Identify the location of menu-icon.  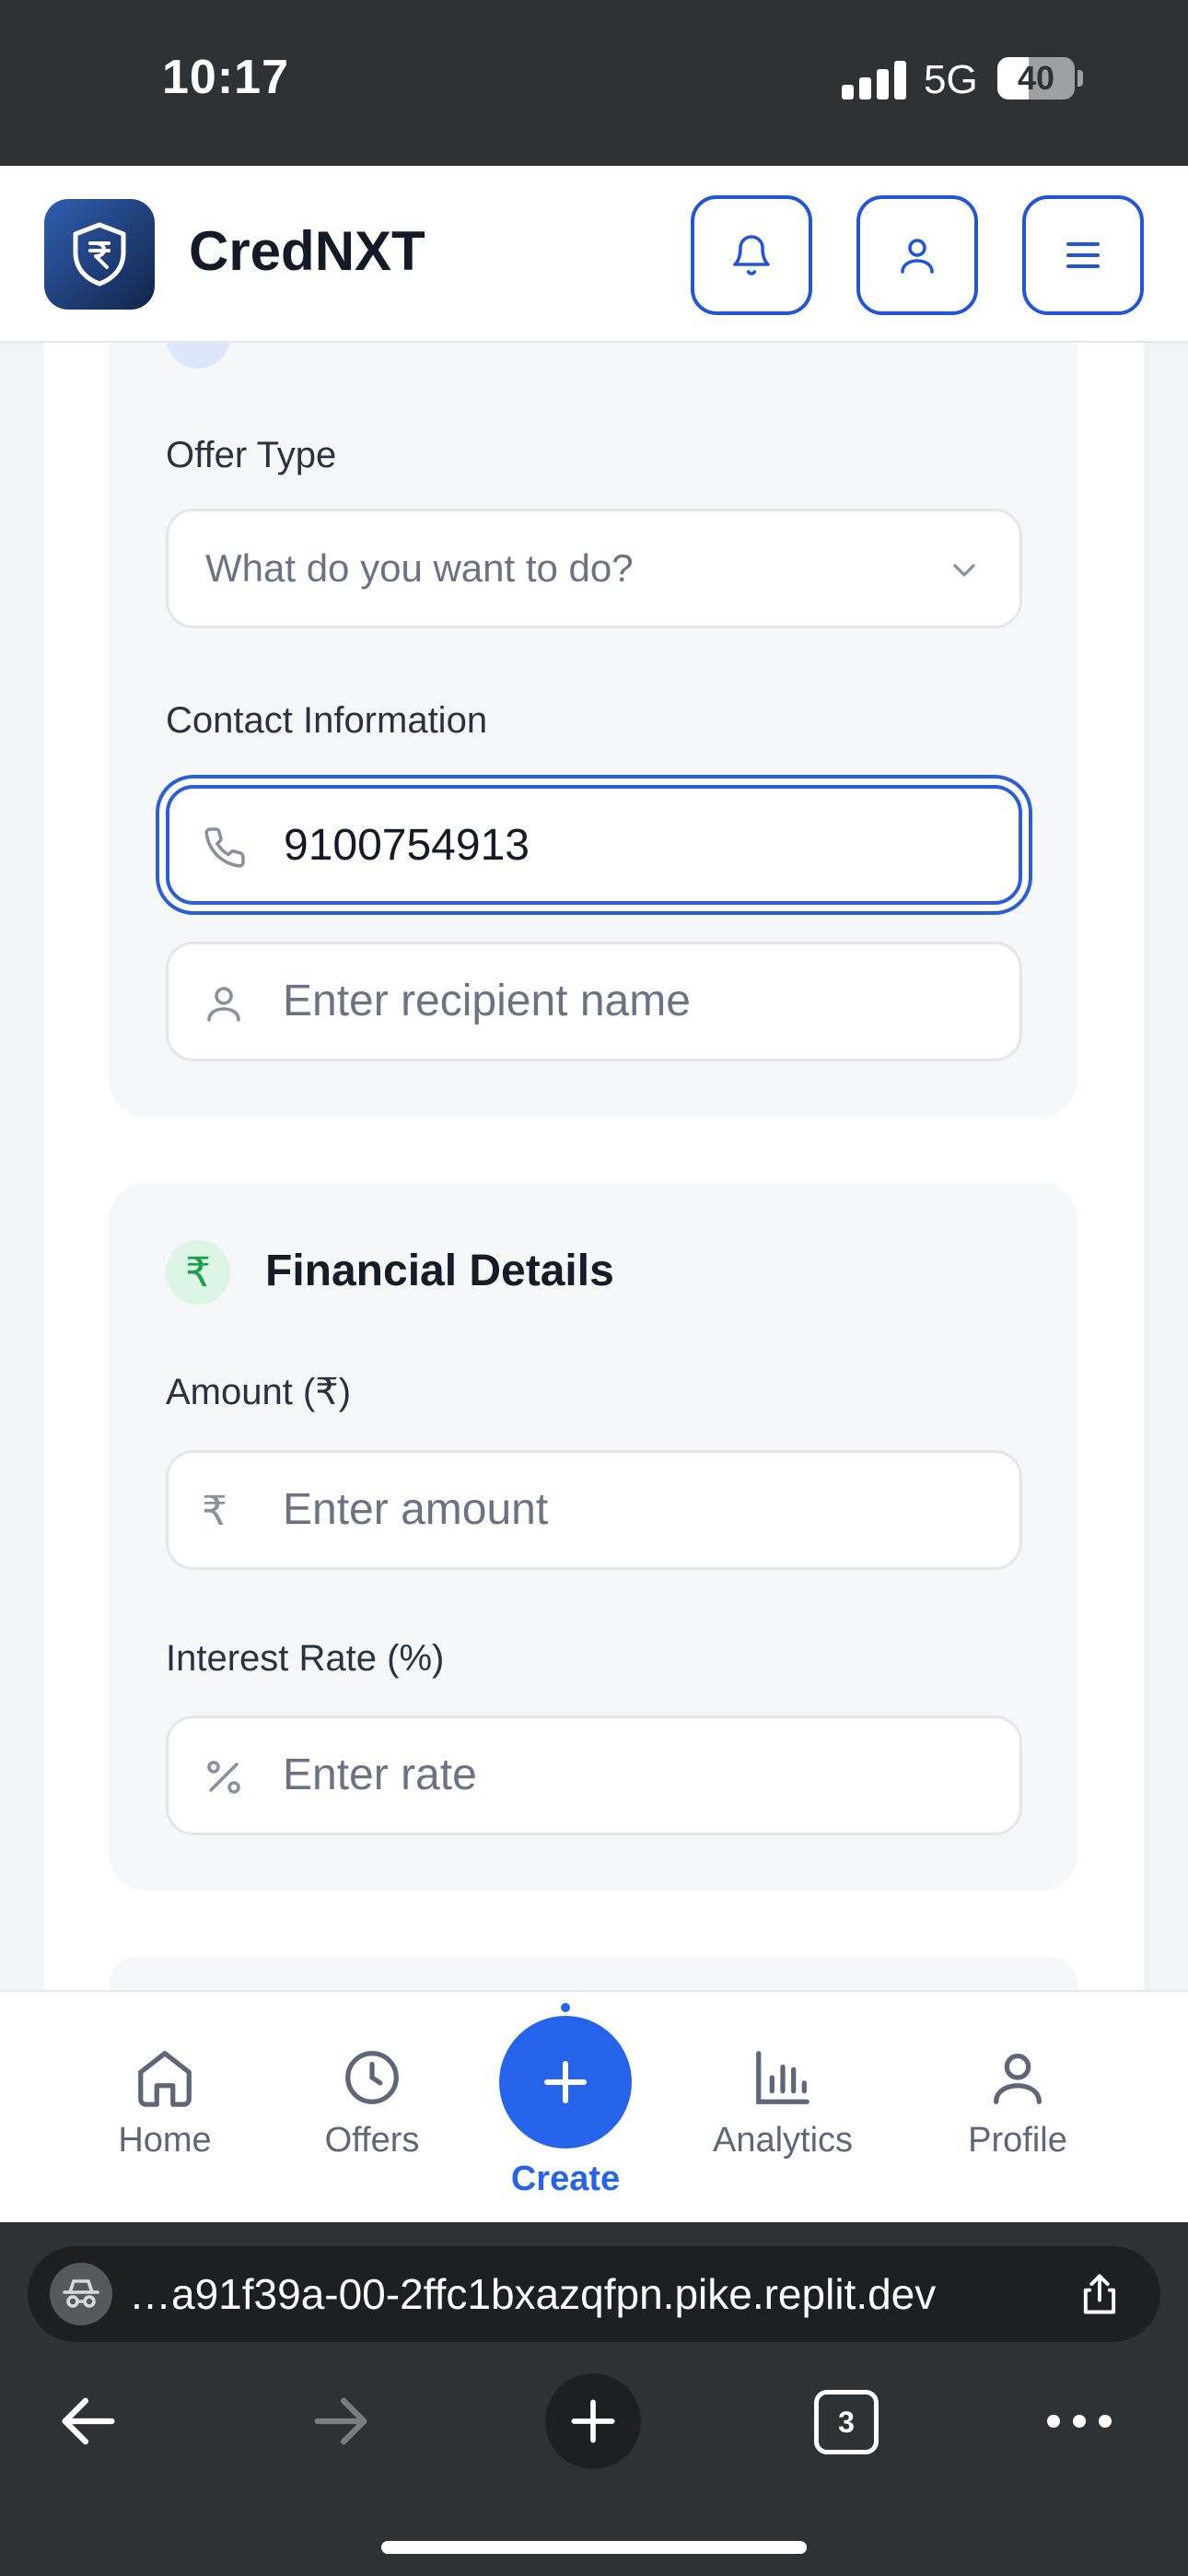
(1083, 255).